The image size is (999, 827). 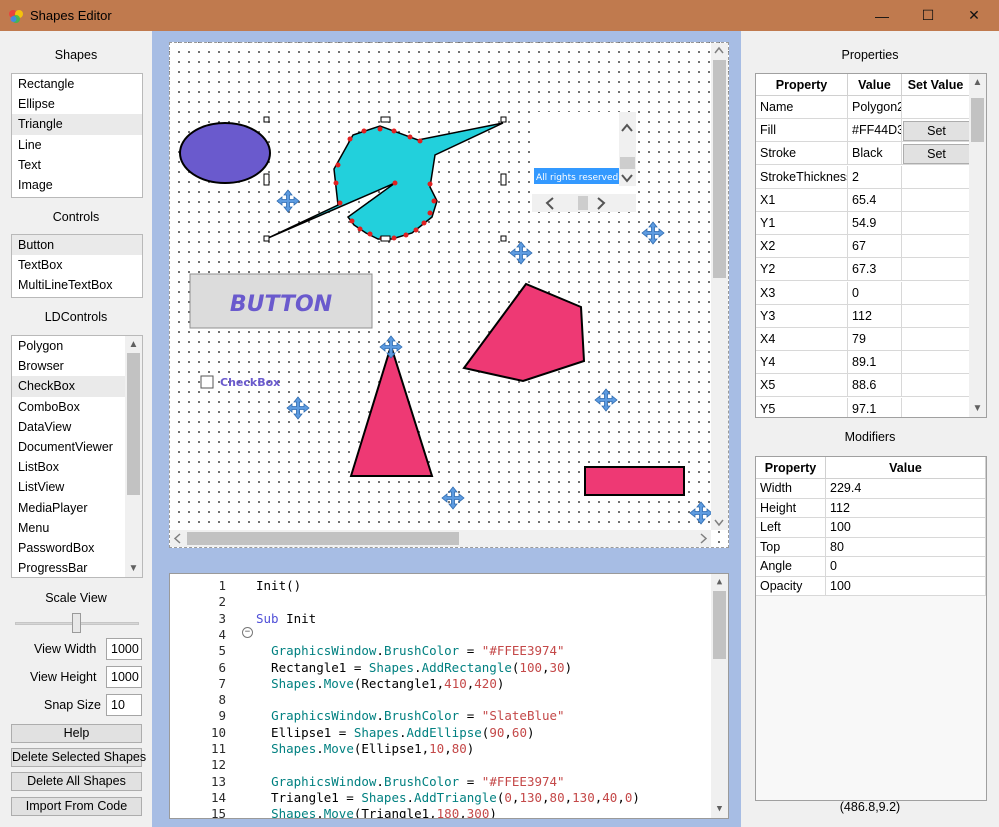 I want to click on maximize-button: ☐, so click(x=928, y=15).